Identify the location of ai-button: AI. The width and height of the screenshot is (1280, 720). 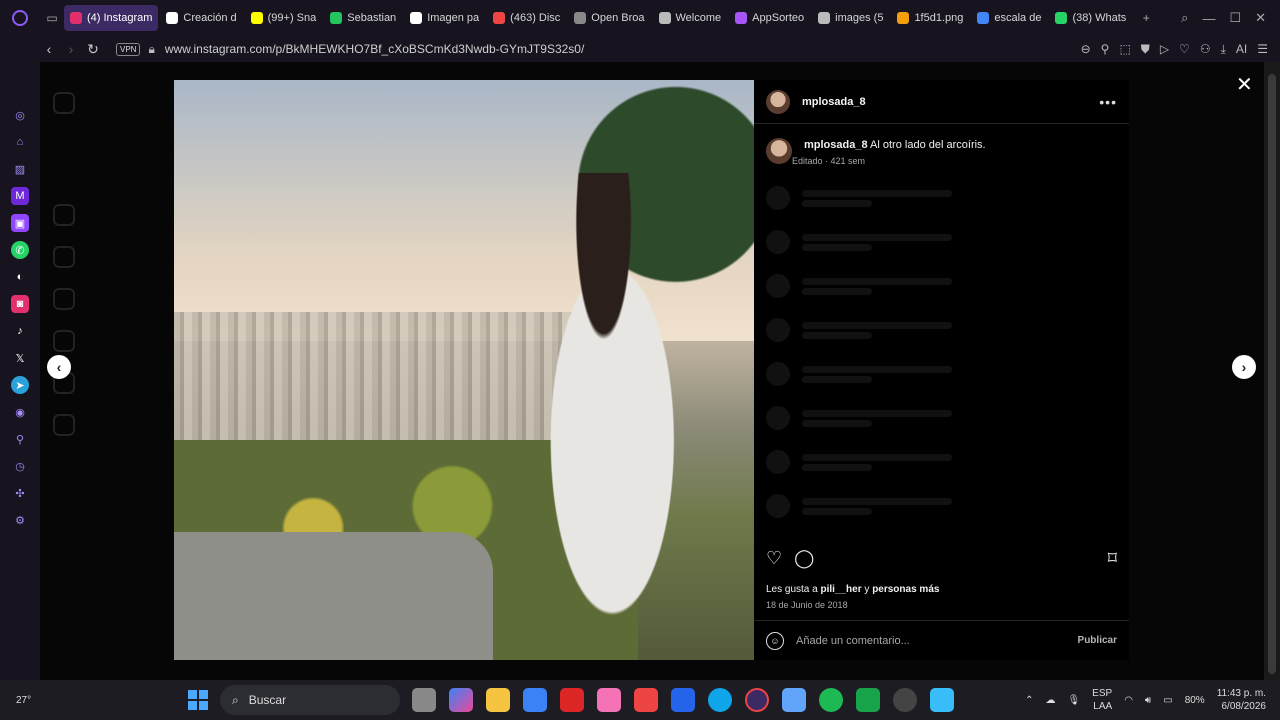
(1241, 49).